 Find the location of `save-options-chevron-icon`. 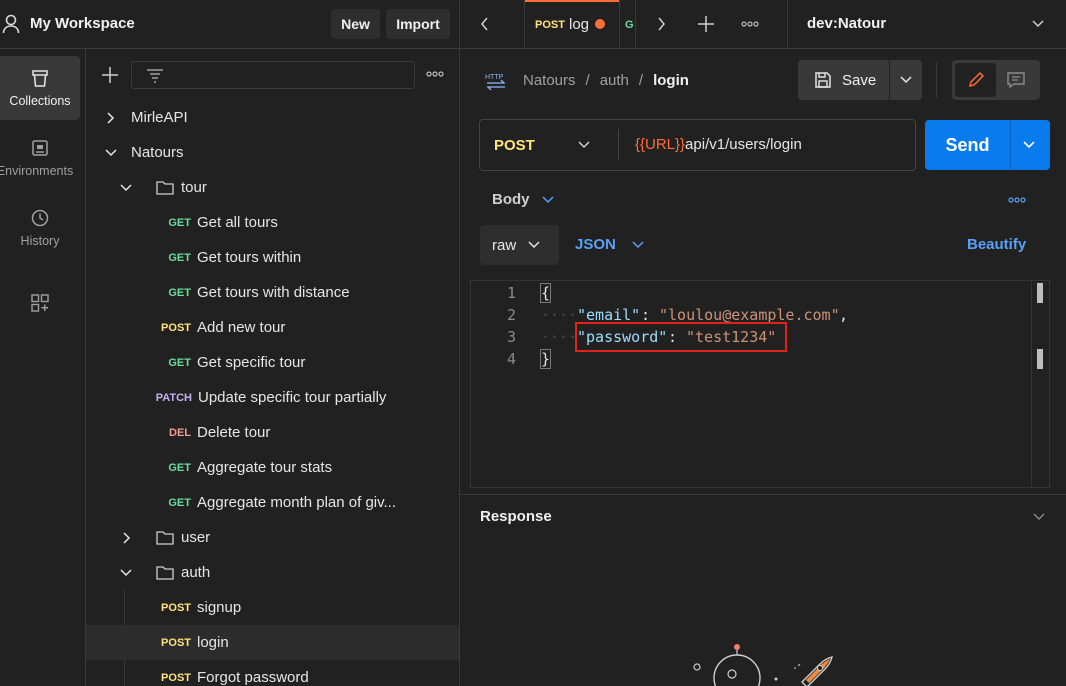

save-options-chevron-icon is located at coordinates (906, 80).